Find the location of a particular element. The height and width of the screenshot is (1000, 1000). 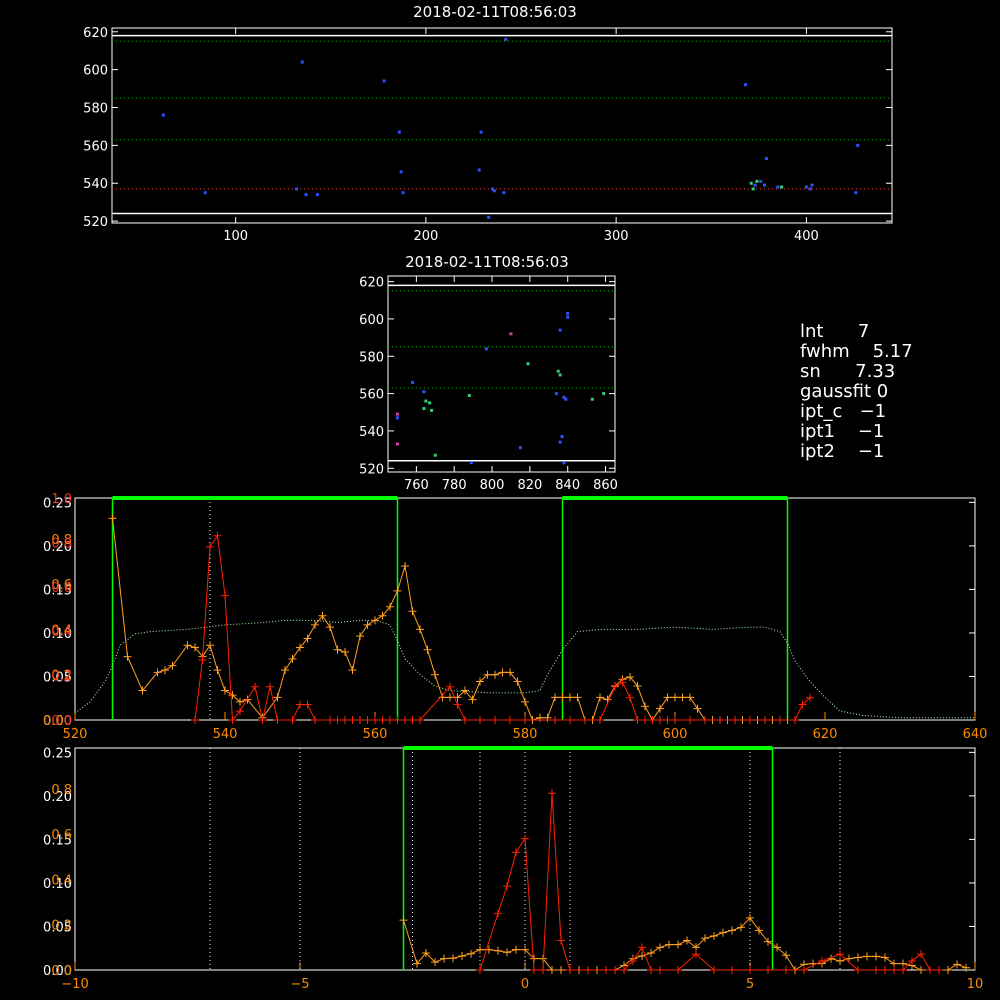

top-plot-title: 2018-02-11T08:56:03 is located at coordinates (495, 12).